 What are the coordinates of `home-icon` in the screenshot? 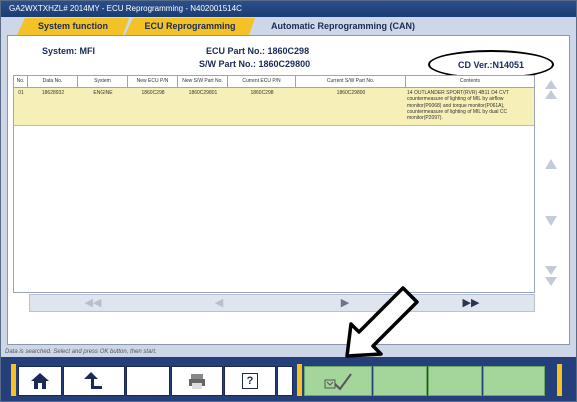 It's located at (40, 381).